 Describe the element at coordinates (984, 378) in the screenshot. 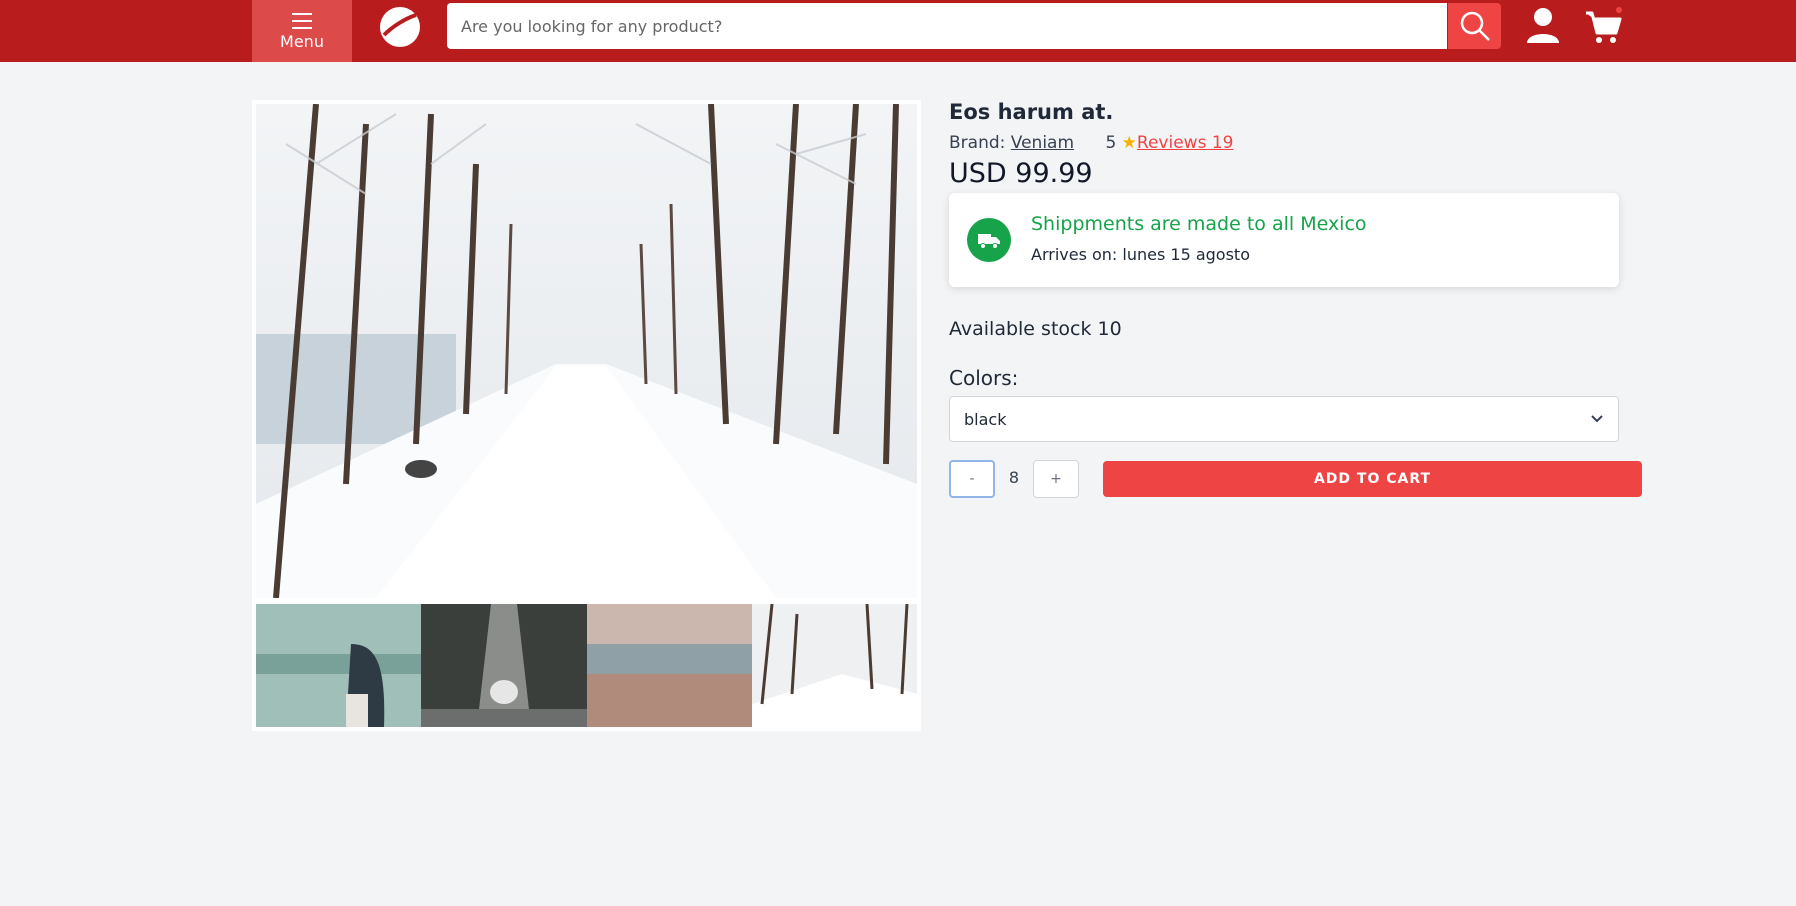

I see `colors-label: Colors:` at that location.